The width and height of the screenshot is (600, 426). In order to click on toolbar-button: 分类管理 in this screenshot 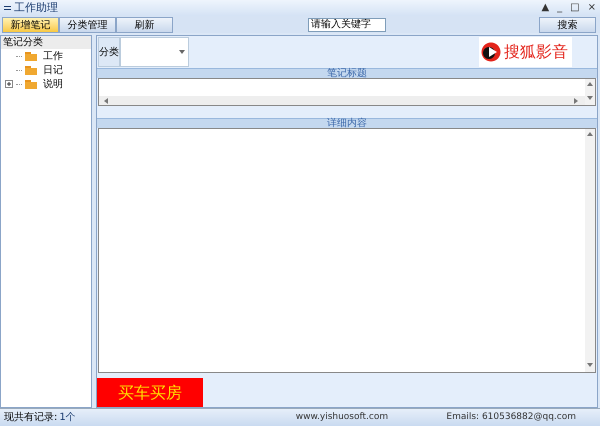, I will do `click(87, 24)`.